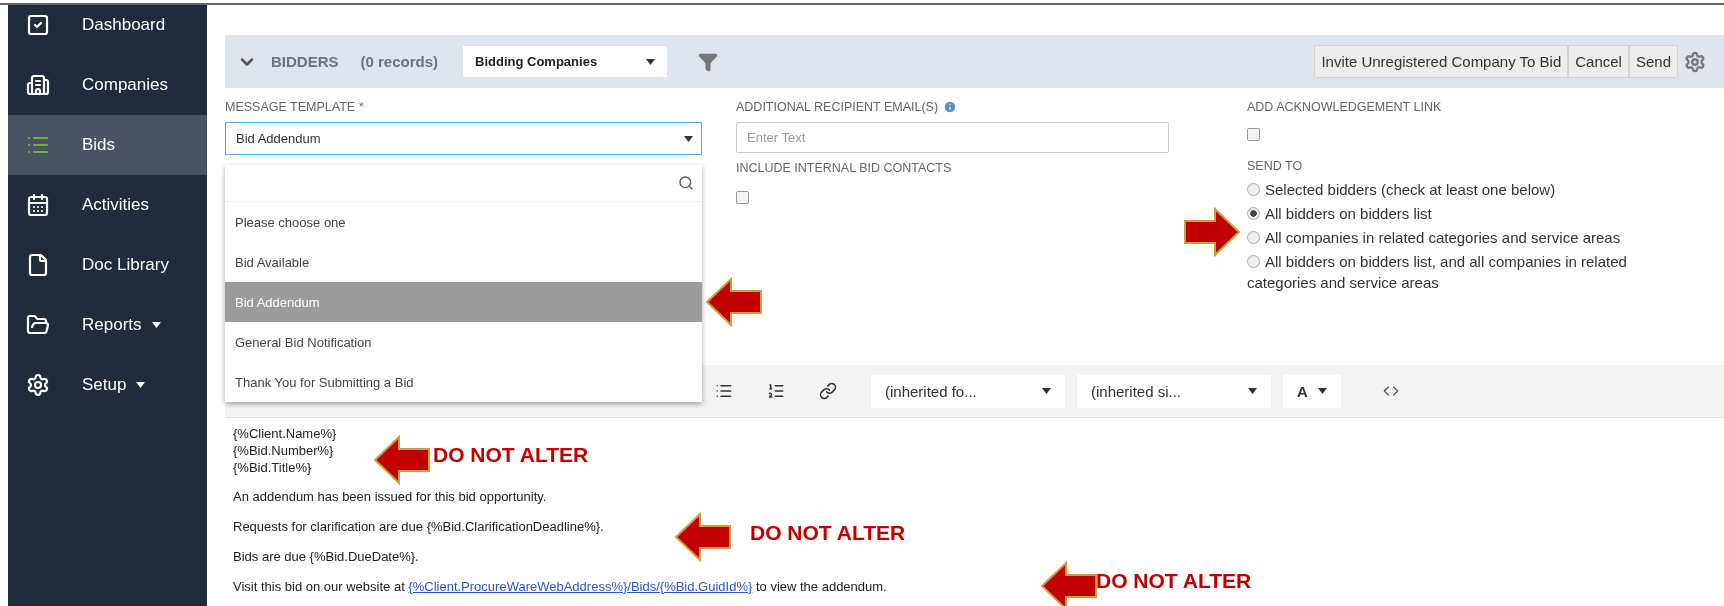 Image resolution: width=1724 pixels, height=606 pixels. What do you see at coordinates (418, 527) in the screenshot?
I see `message-paragraph: Requests for clarification are due {%Bid.ClarificationDeadline%}.` at bounding box center [418, 527].